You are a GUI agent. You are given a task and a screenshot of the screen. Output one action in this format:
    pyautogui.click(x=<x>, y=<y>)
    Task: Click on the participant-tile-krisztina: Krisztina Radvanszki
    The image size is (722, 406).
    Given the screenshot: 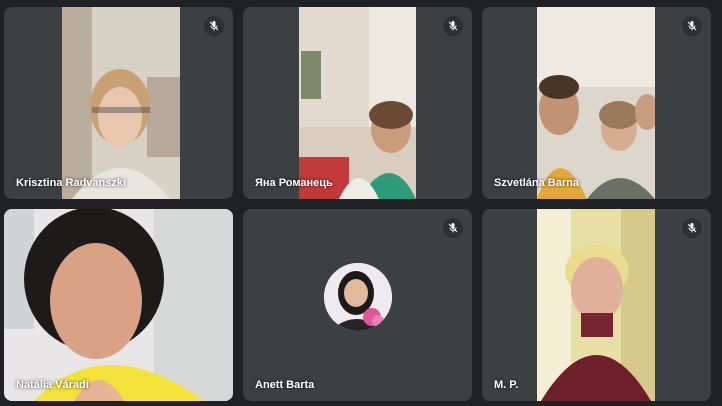 What is the action you would take?
    pyautogui.click(x=118, y=103)
    